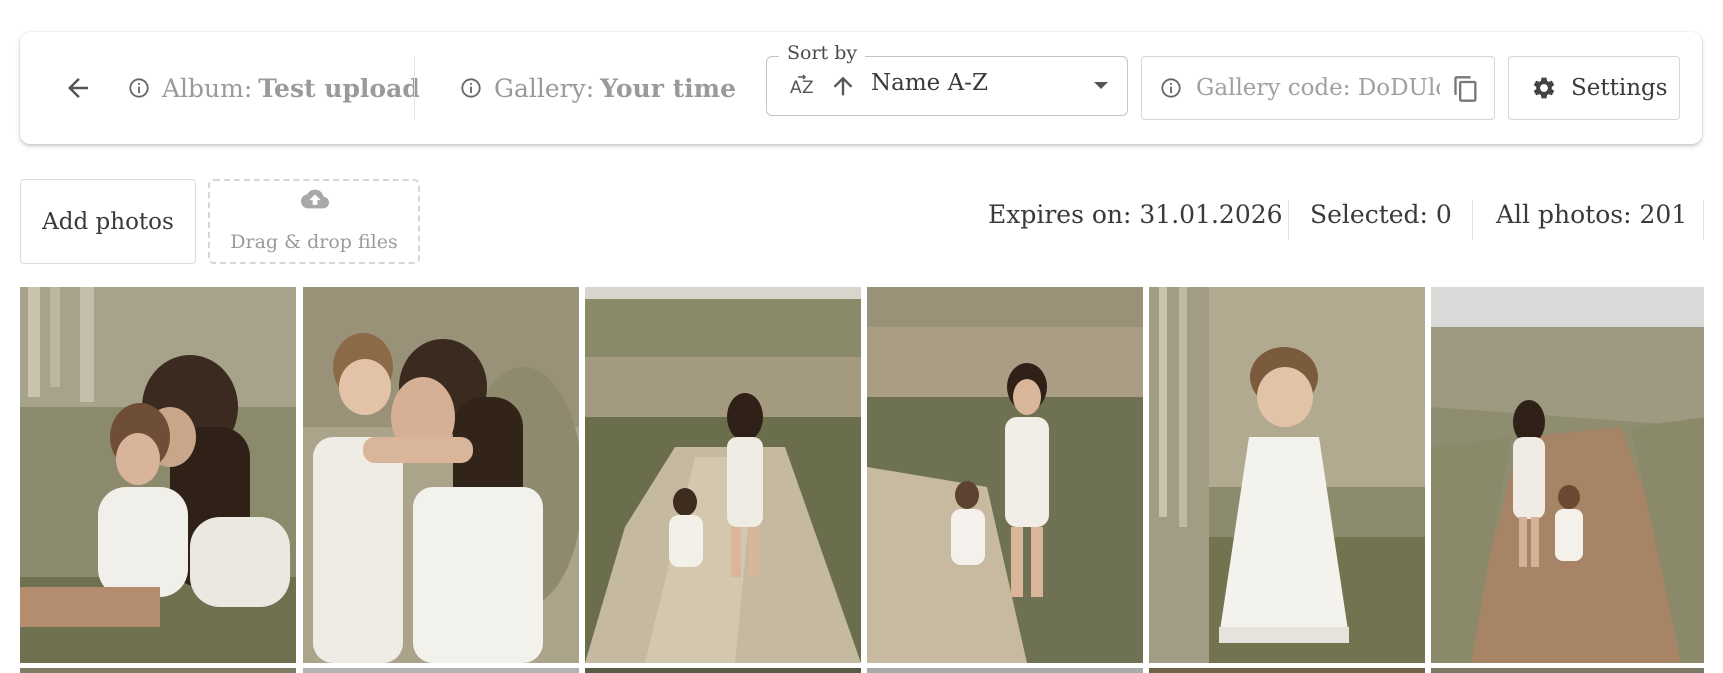  I want to click on sort-select: Sort by A Z Name A-Z, so click(947, 79).